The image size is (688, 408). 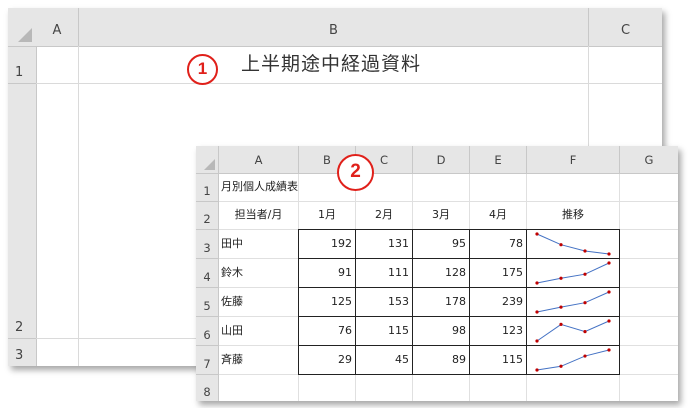 What do you see at coordinates (207, 302) in the screenshot?
I see `row-header-5: 5` at bounding box center [207, 302].